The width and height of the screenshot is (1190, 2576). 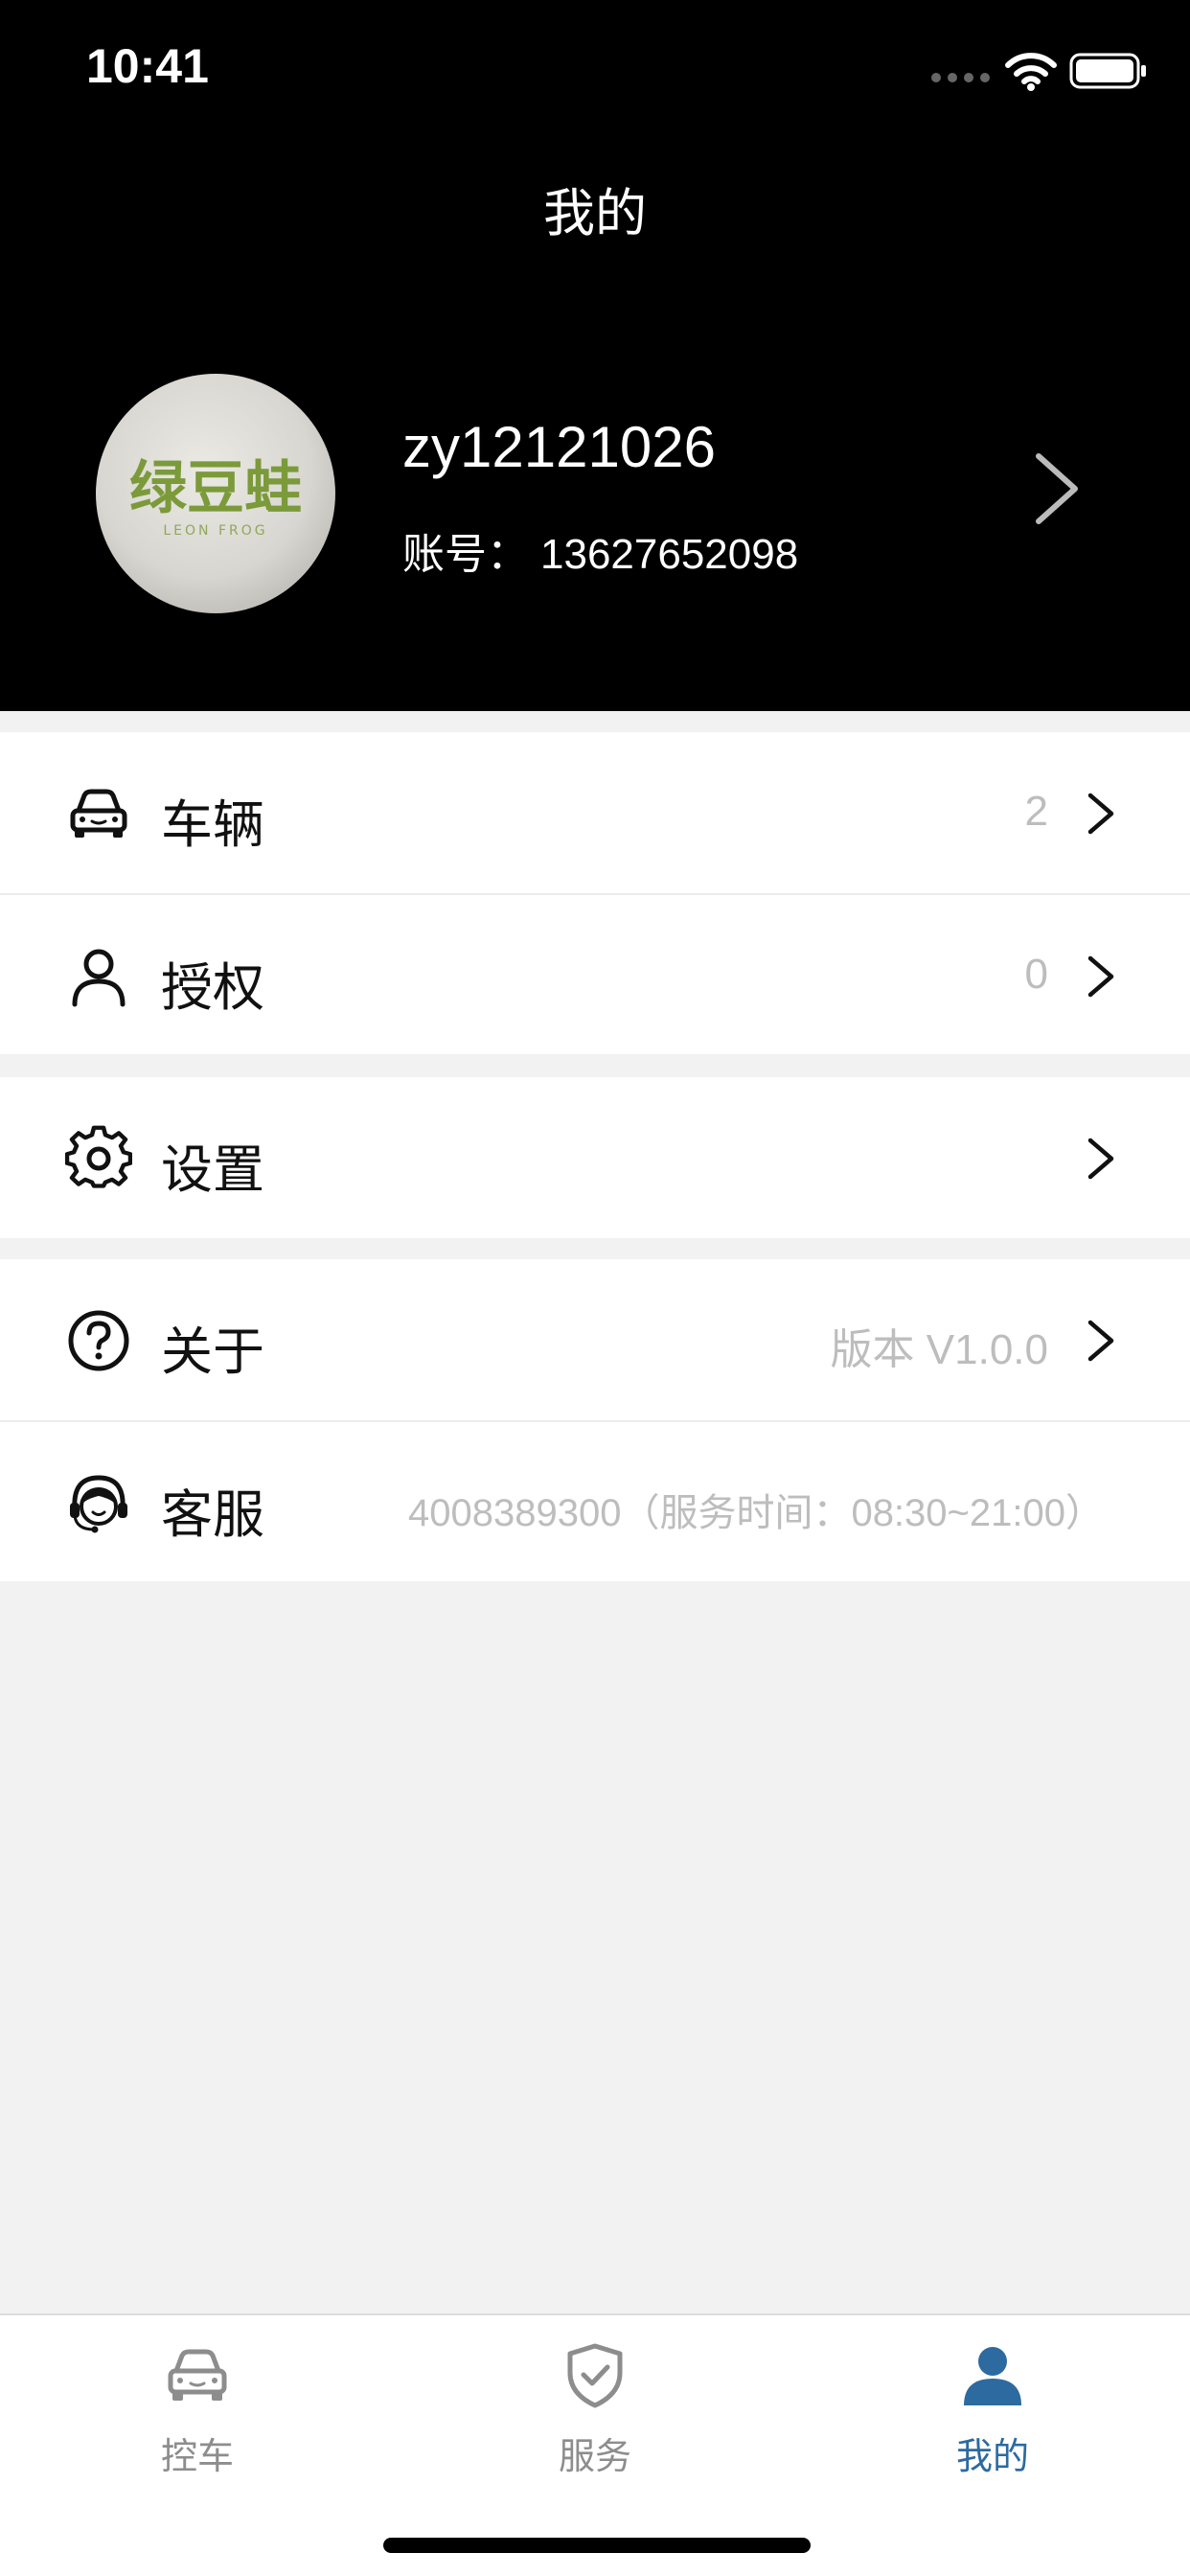 What do you see at coordinates (213, 987) in the screenshot?
I see `menu-label-authorization: 授权` at bounding box center [213, 987].